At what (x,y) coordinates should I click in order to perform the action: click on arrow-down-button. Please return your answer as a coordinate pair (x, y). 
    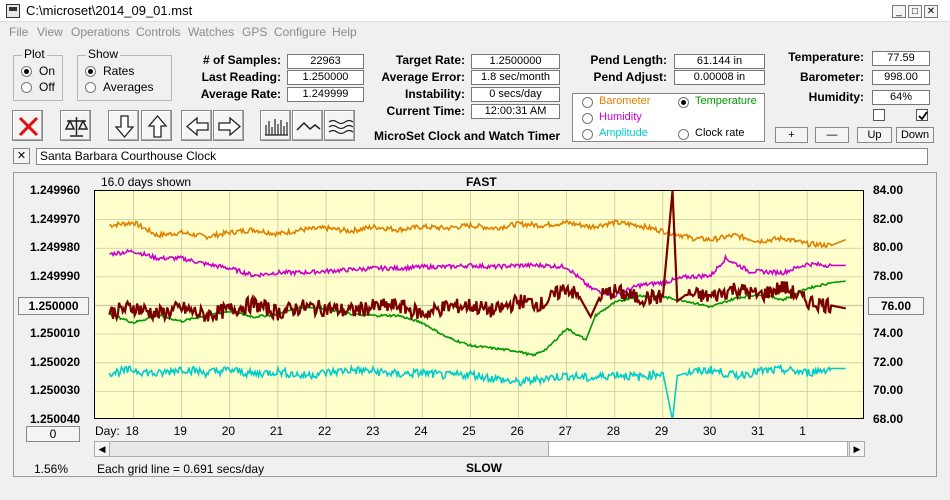
    Looking at the image, I should click on (123, 125).